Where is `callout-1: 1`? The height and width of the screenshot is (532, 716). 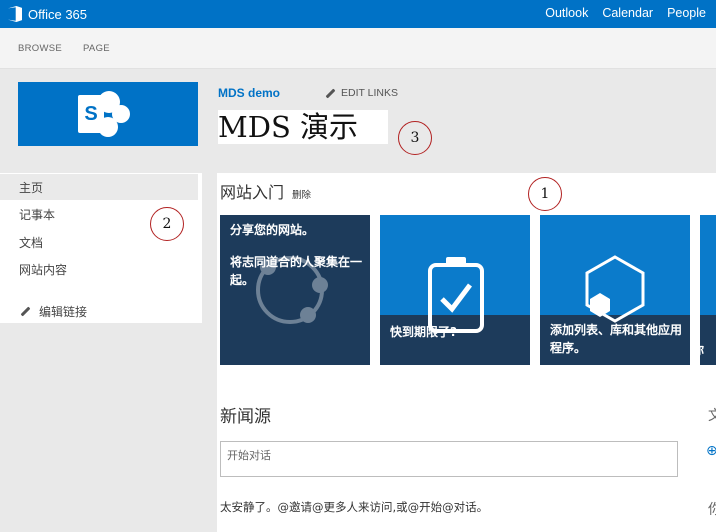
callout-1: 1 is located at coordinates (545, 194).